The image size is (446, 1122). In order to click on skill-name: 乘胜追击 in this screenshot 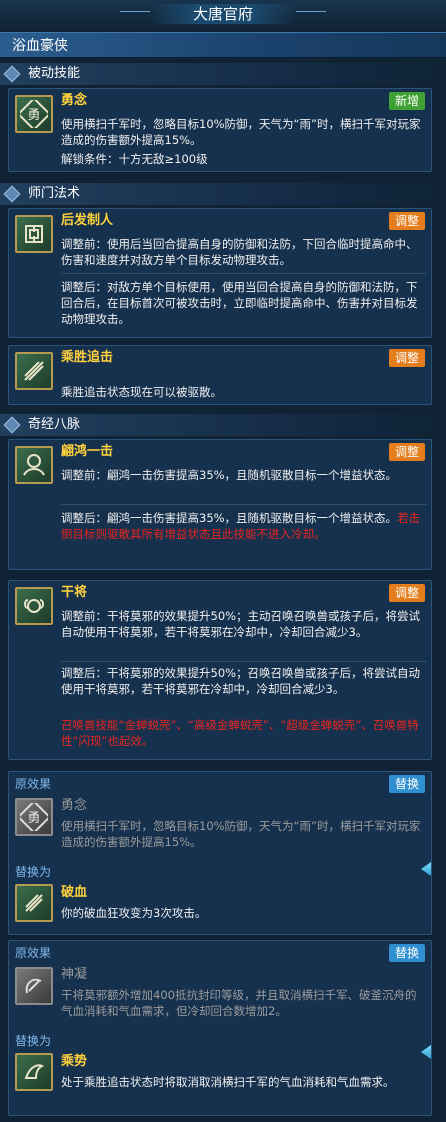, I will do `click(87, 357)`.